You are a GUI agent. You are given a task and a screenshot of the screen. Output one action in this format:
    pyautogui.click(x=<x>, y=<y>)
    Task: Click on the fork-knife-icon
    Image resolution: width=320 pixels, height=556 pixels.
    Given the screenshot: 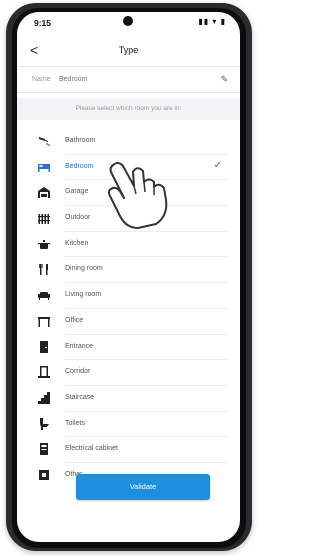 What is the action you would take?
    pyautogui.click(x=44, y=269)
    